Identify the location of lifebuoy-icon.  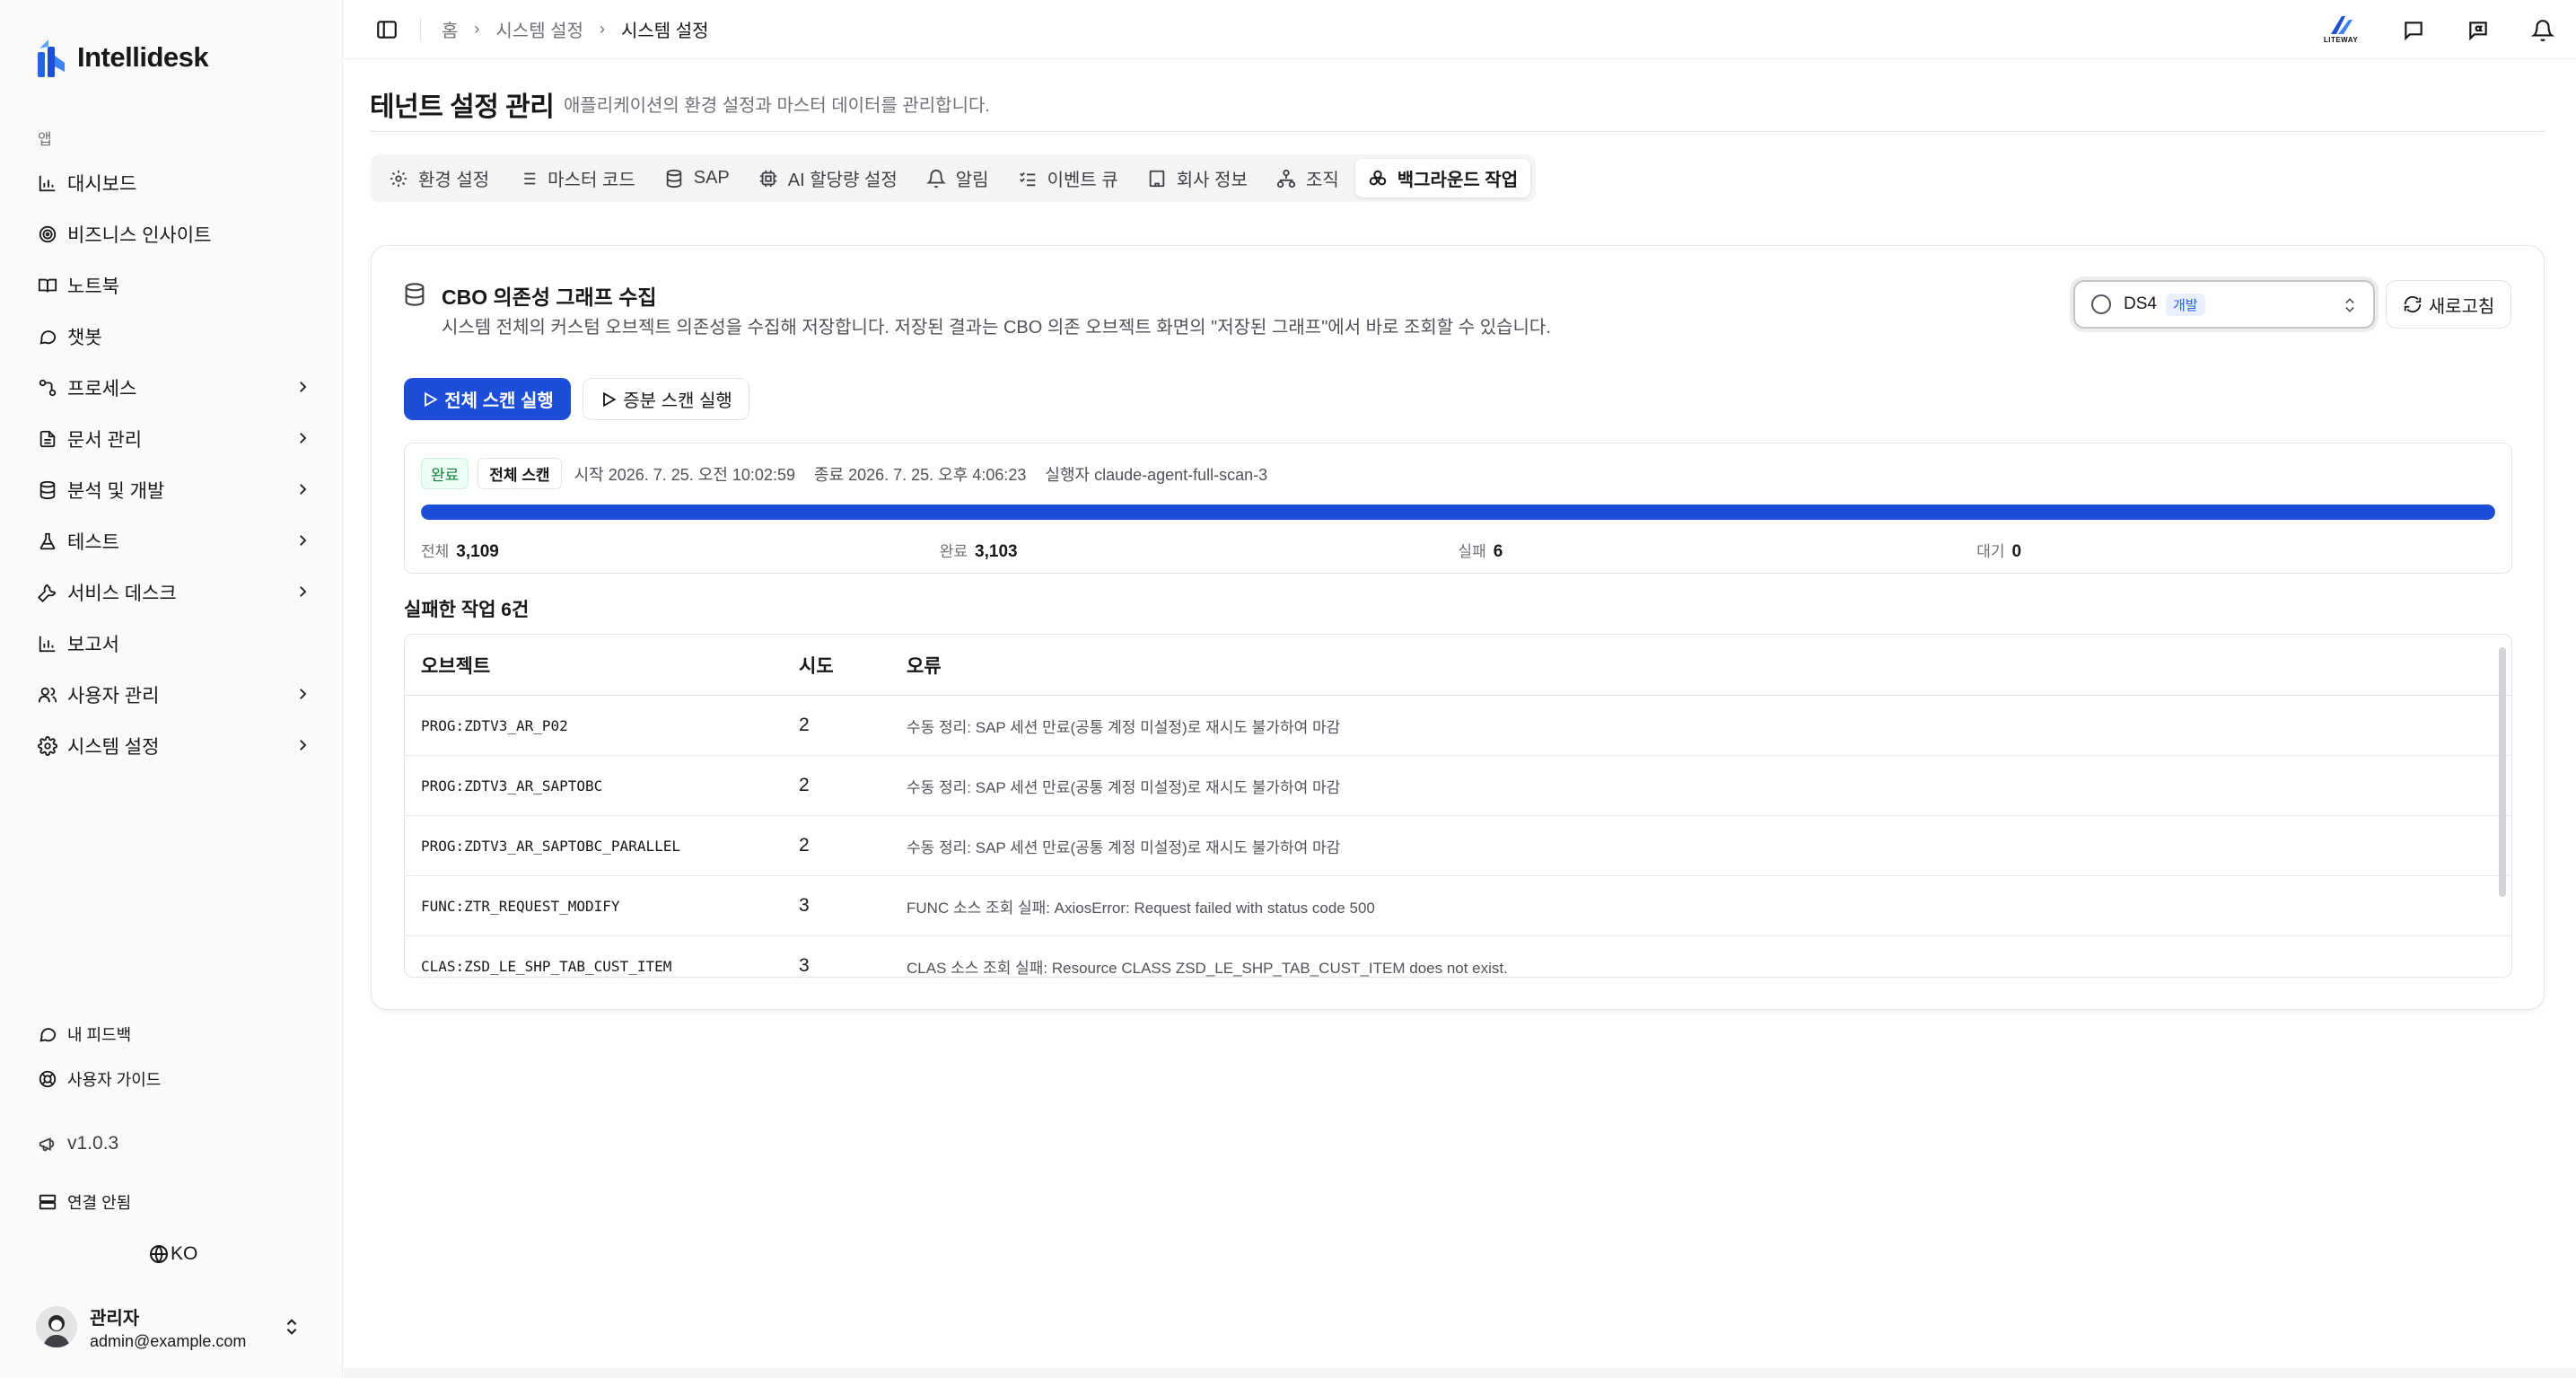
(48, 1079).